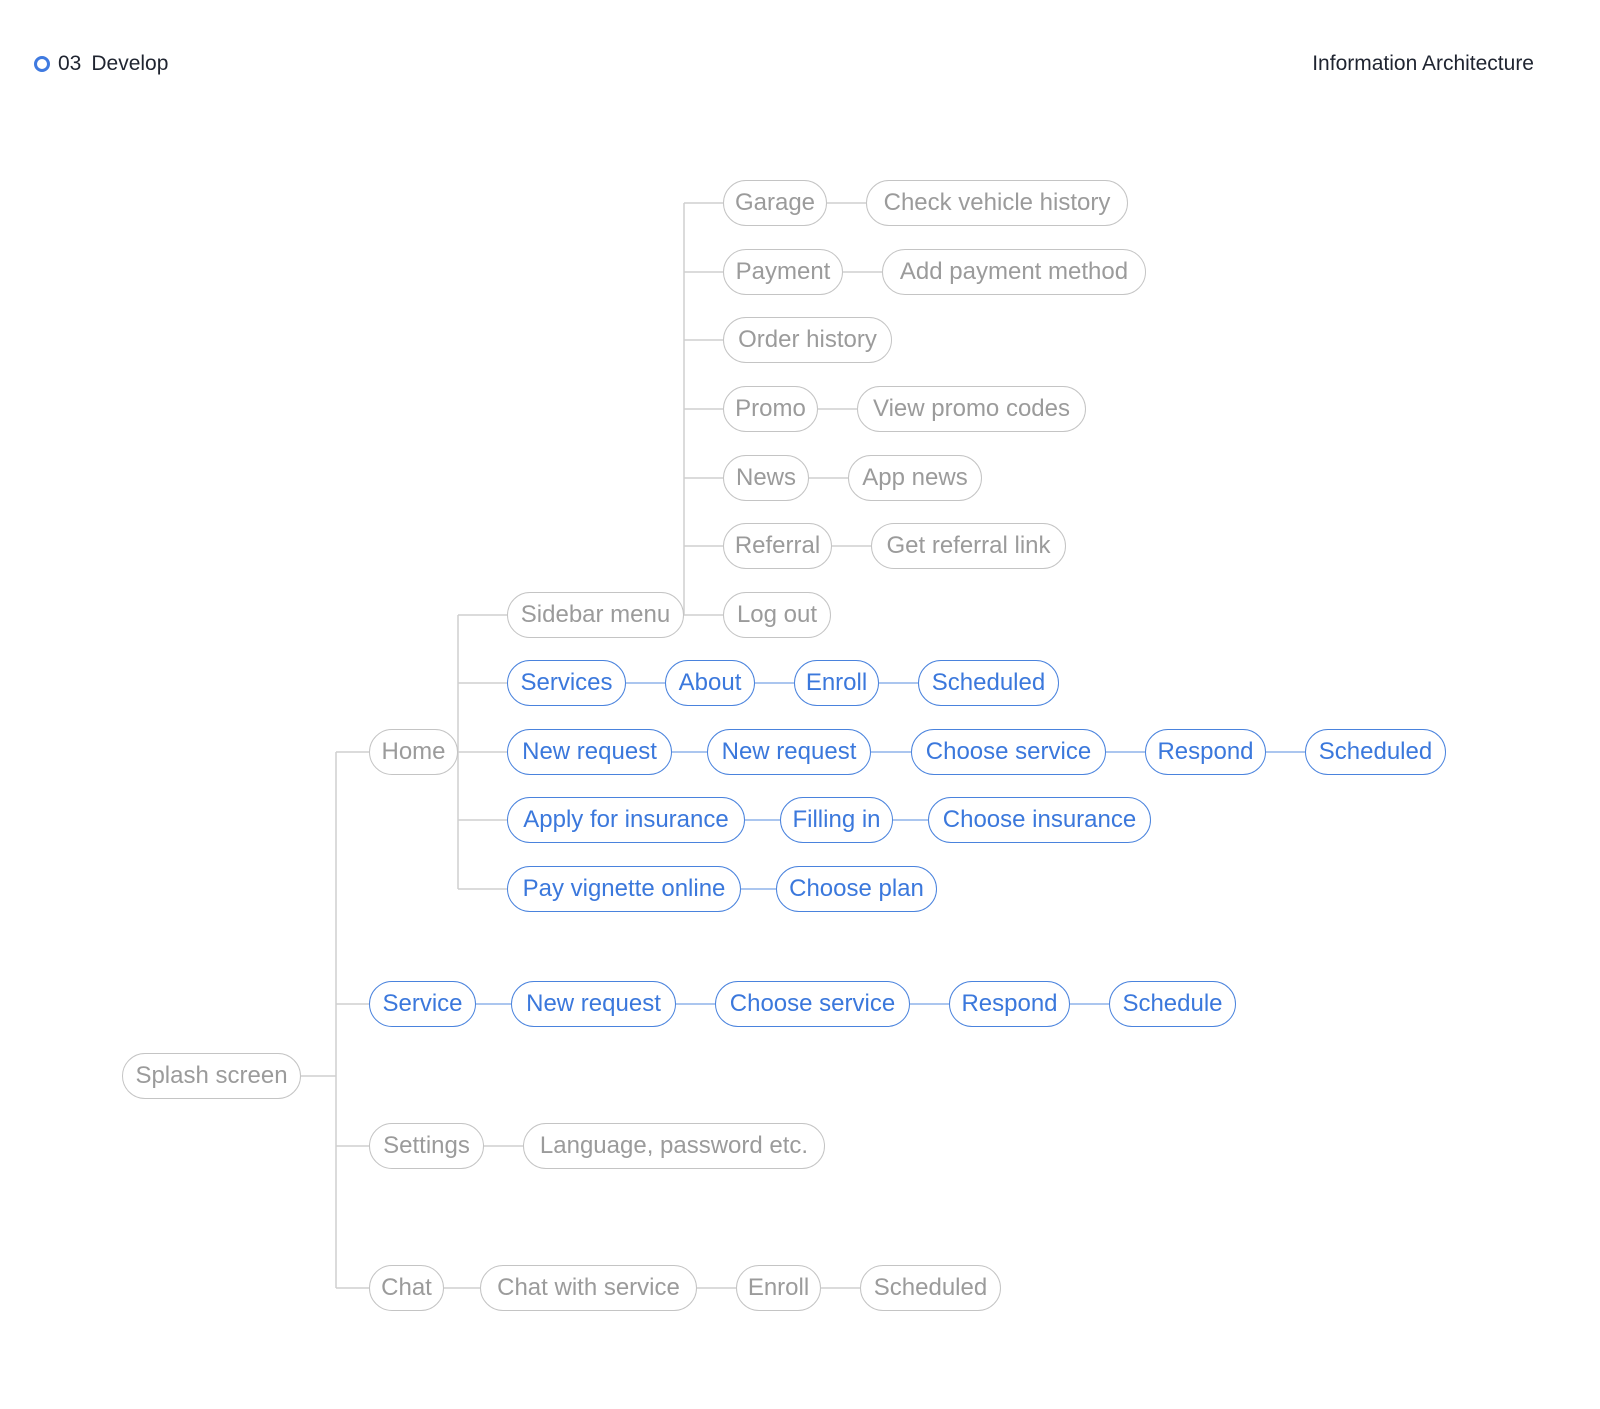 The height and width of the screenshot is (1409, 1600). I want to click on node-order-history: Order history, so click(807, 340).